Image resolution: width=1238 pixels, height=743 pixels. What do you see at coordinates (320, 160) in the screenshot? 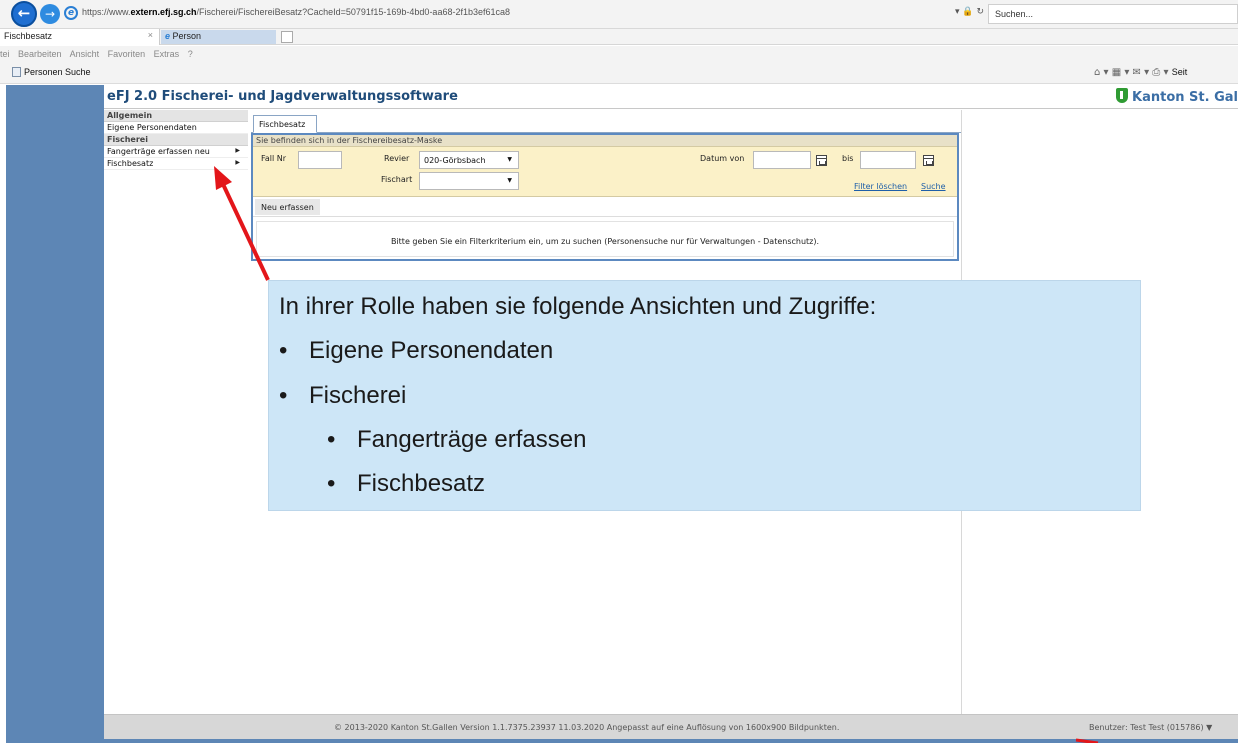
I see `fall-nr-input` at bounding box center [320, 160].